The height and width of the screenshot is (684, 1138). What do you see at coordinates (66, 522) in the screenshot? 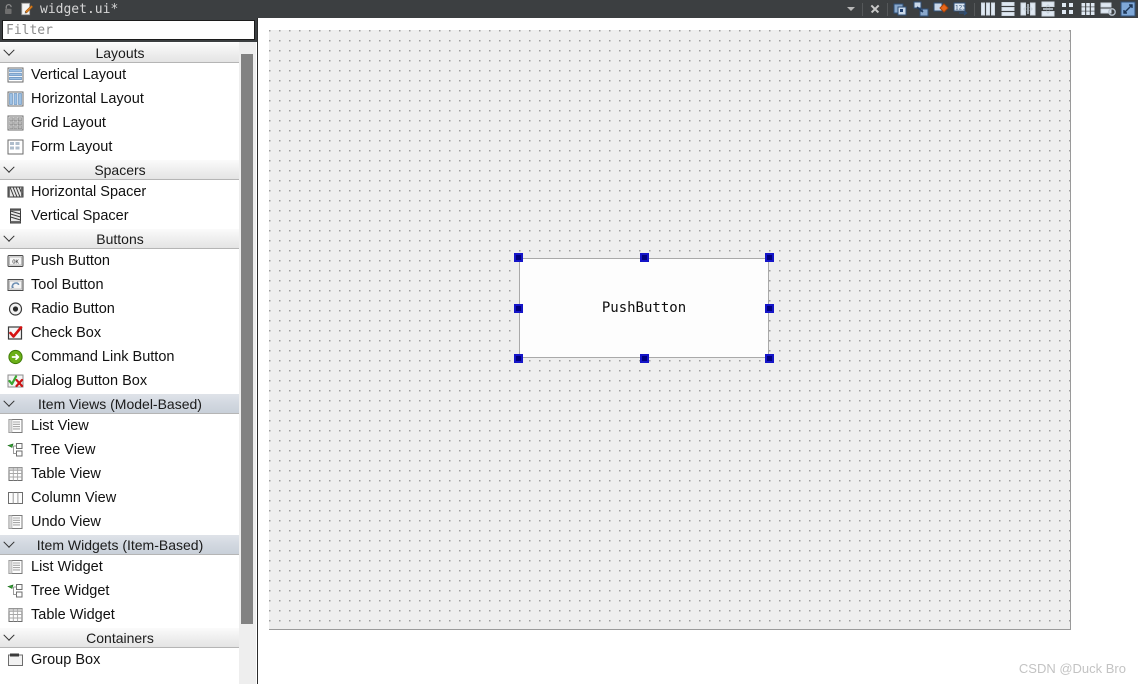
I see `widget-item-label: Undo View` at bounding box center [66, 522].